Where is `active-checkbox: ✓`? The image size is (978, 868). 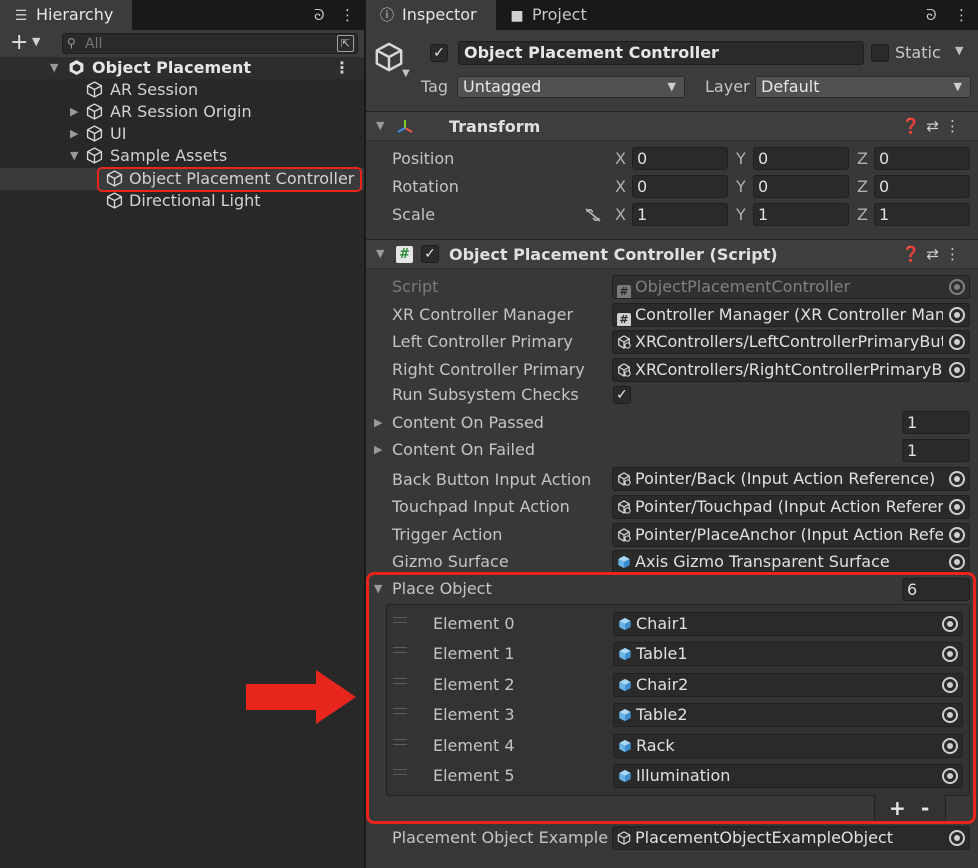 active-checkbox: ✓ is located at coordinates (439, 53).